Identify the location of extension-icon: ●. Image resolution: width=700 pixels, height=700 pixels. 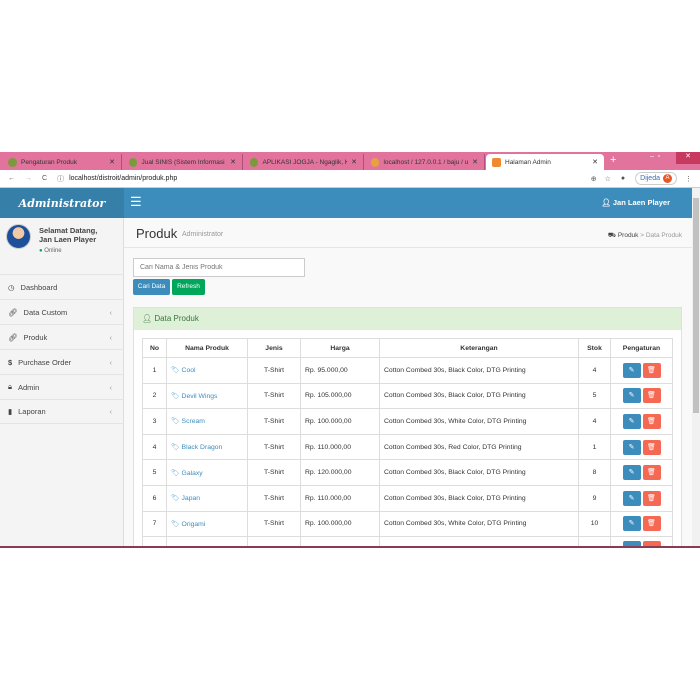
(623, 178).